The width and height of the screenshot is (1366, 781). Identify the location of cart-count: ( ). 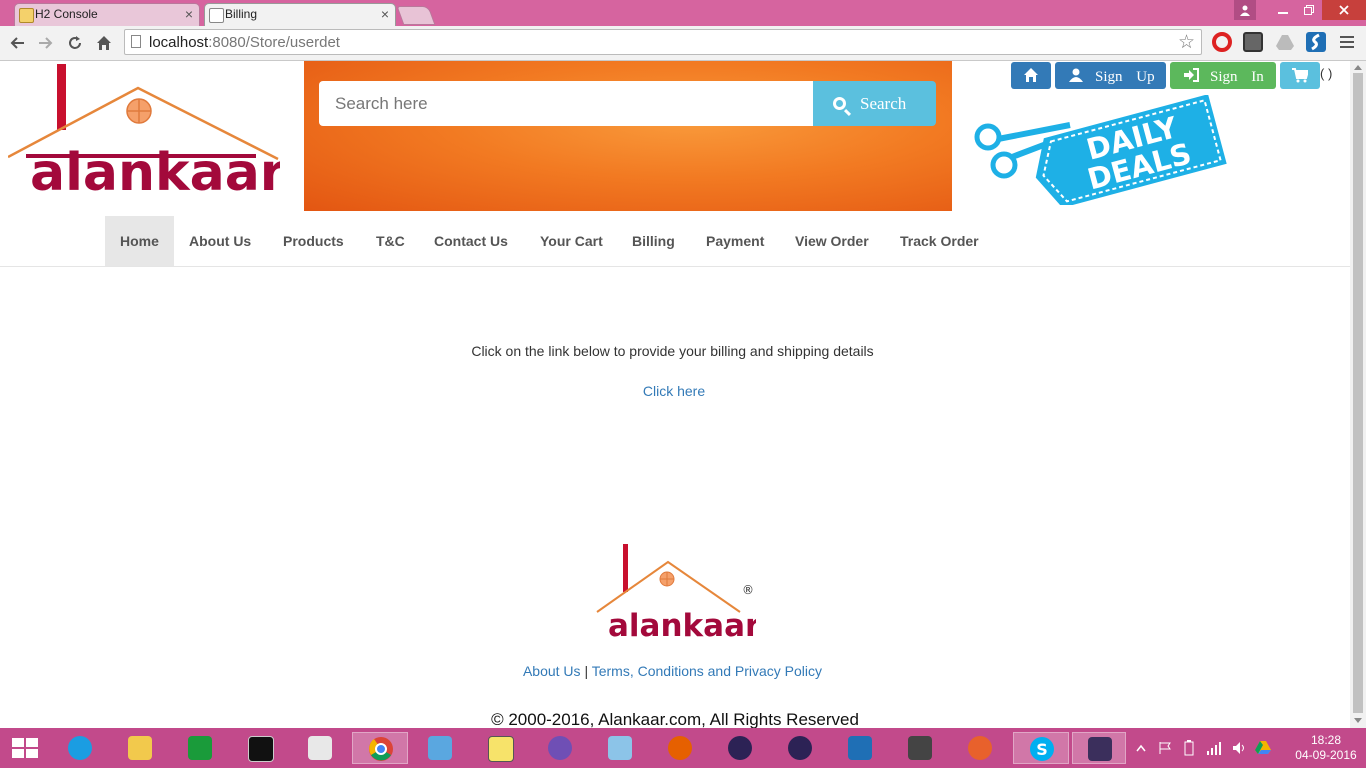
(1326, 73).